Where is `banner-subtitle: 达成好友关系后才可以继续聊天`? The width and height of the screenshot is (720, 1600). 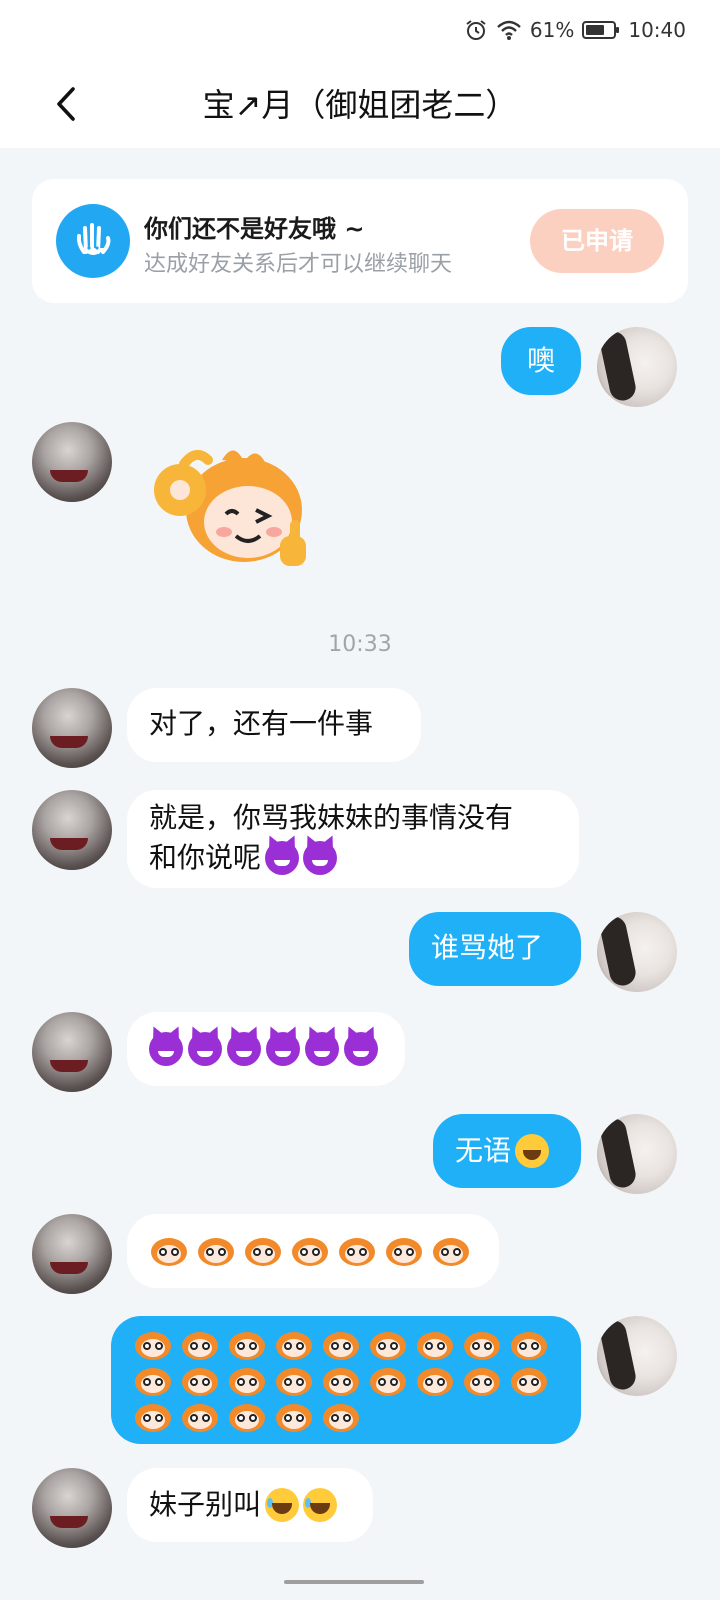 banner-subtitle: 达成好友关系后才可以继续聊天 is located at coordinates (298, 264).